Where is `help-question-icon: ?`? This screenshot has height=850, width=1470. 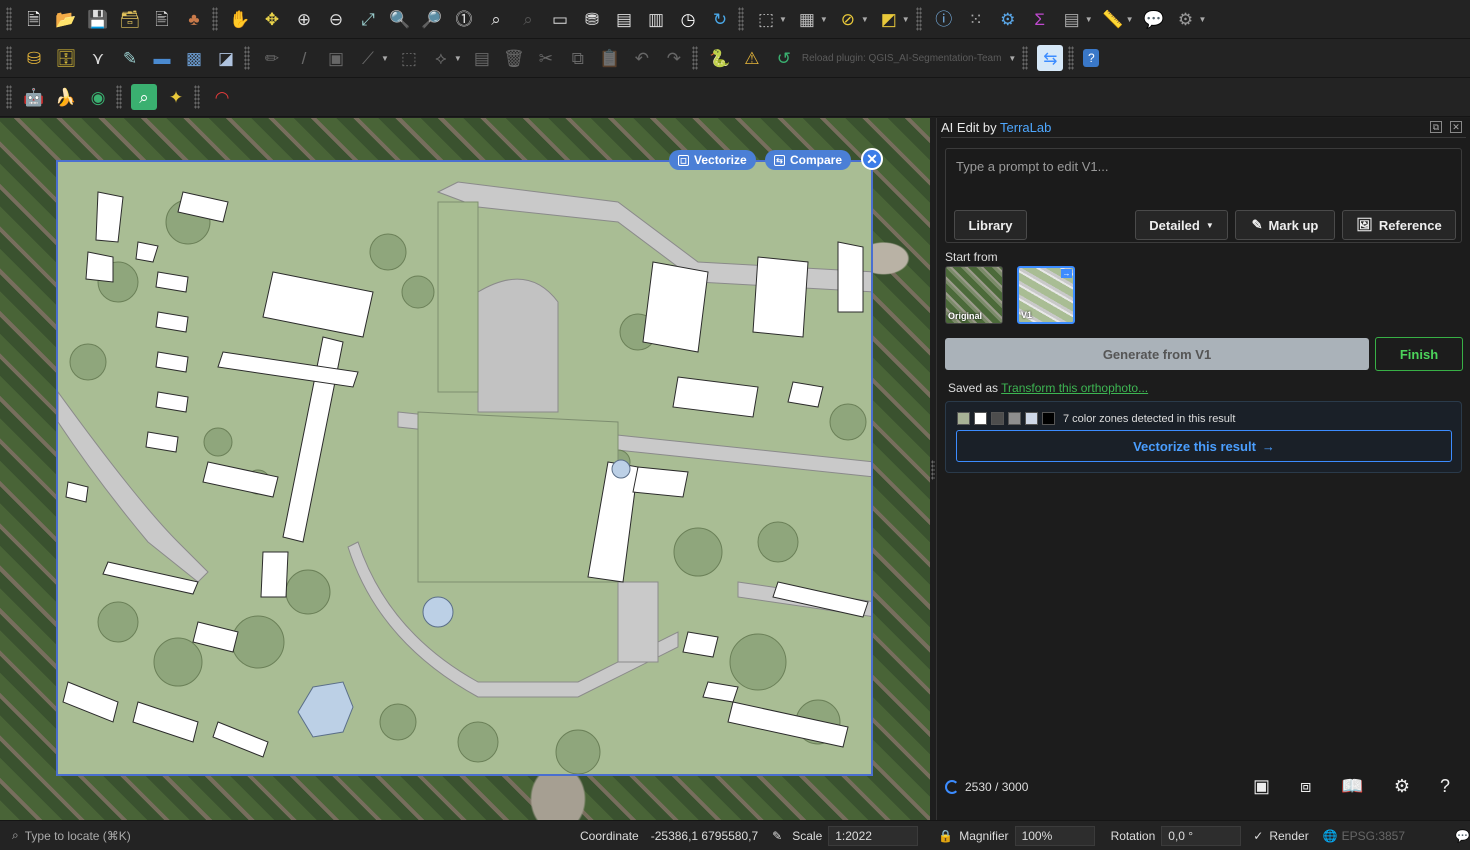
help-question-icon: ? is located at coordinates (1445, 786).